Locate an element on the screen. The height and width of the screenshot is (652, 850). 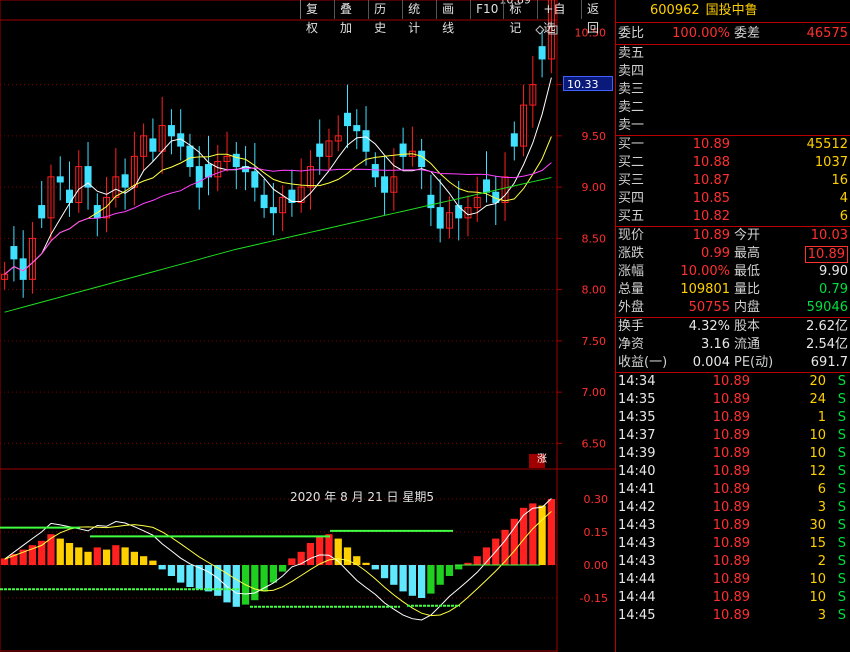
sell-level-row: 卖三 is located at coordinates (733, 90).